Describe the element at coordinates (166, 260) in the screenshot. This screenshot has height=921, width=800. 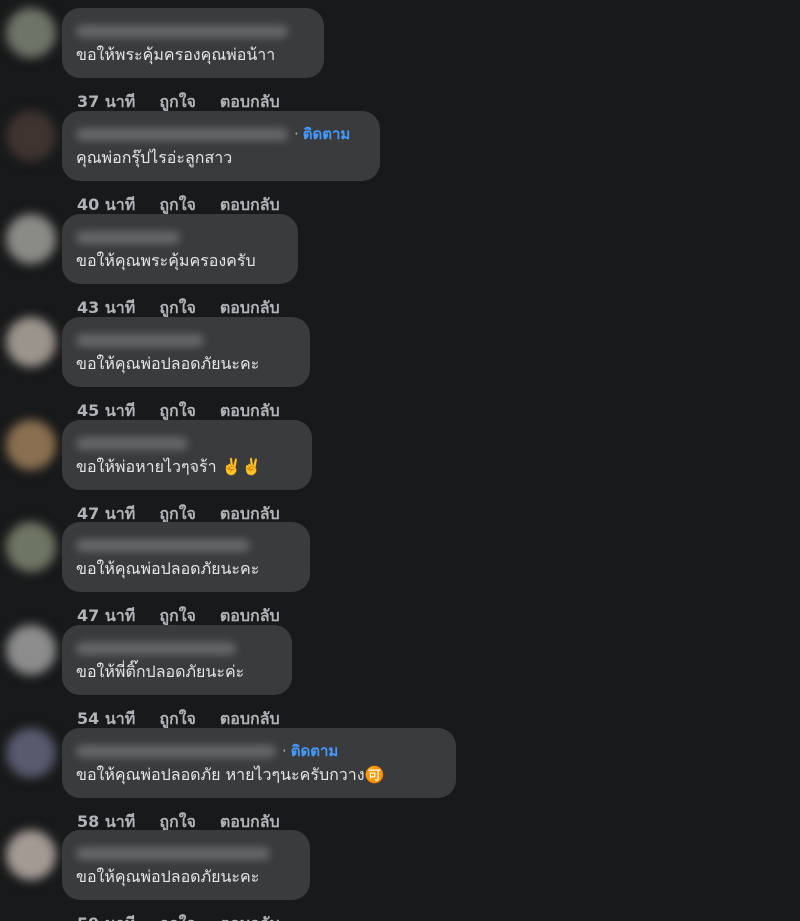
I see `comment-text: ขอให้คุณพระคุ้มครองครับ` at that location.